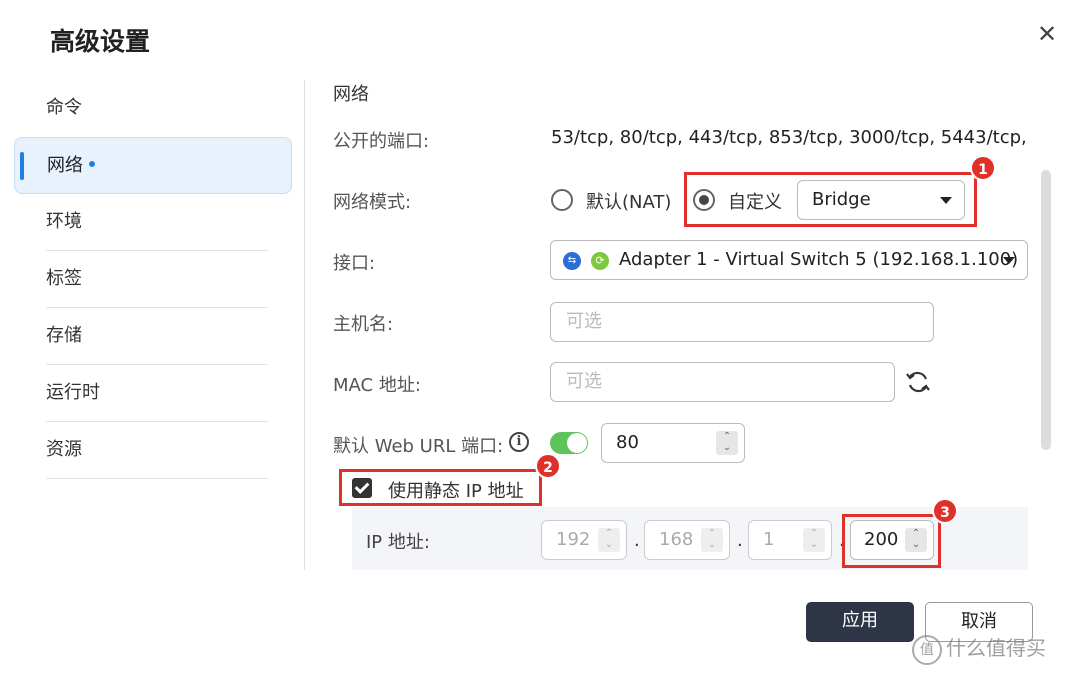  I want to click on mode-default-radio, so click(562, 200).